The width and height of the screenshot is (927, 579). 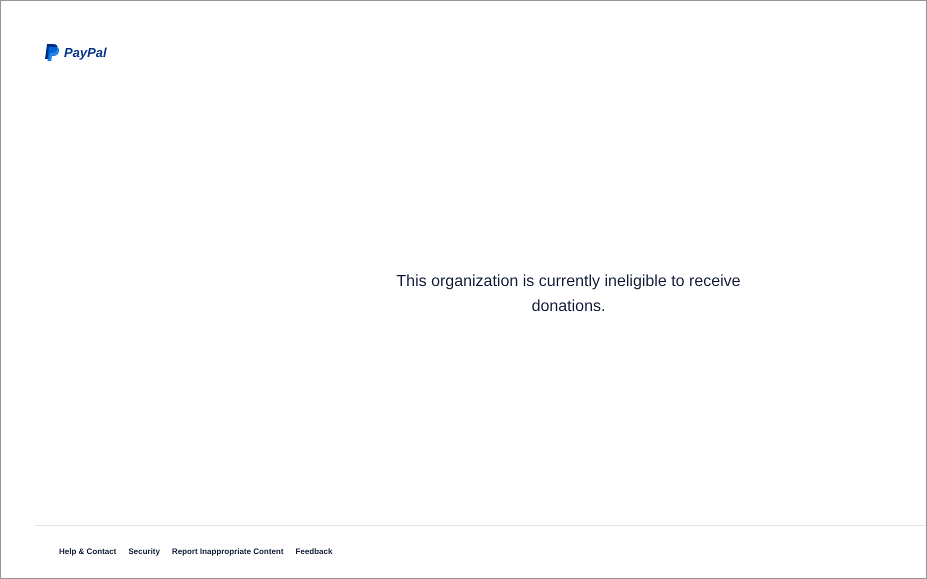 What do you see at coordinates (52, 53) in the screenshot?
I see `logo-icon` at bounding box center [52, 53].